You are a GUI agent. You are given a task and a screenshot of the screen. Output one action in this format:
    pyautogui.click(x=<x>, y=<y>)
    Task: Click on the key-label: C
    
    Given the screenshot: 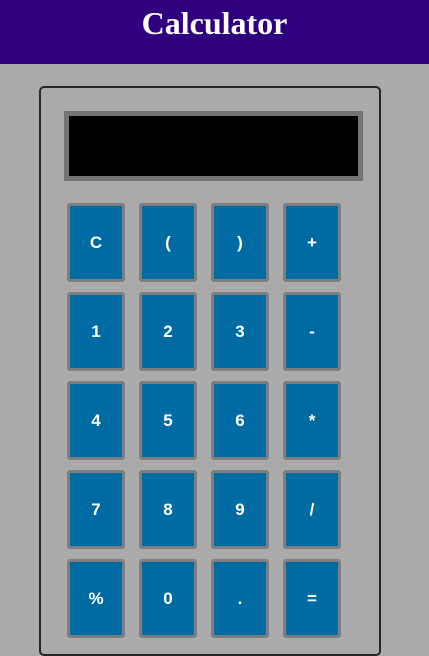 What is the action you would take?
    pyautogui.click(x=96, y=242)
    